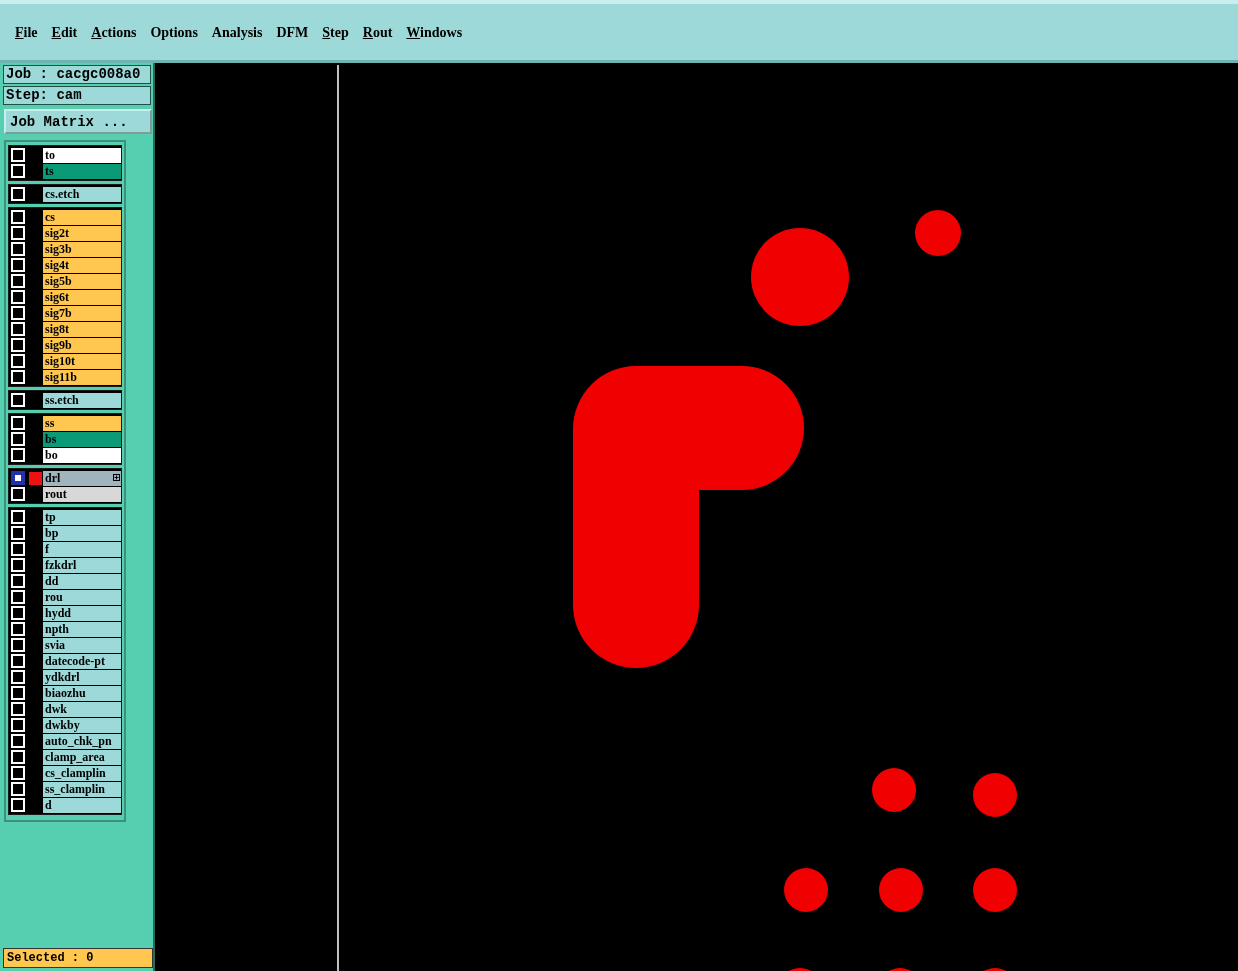  Describe the element at coordinates (82, 741) in the screenshot. I see `layer-name: auto_chk_pn` at that location.